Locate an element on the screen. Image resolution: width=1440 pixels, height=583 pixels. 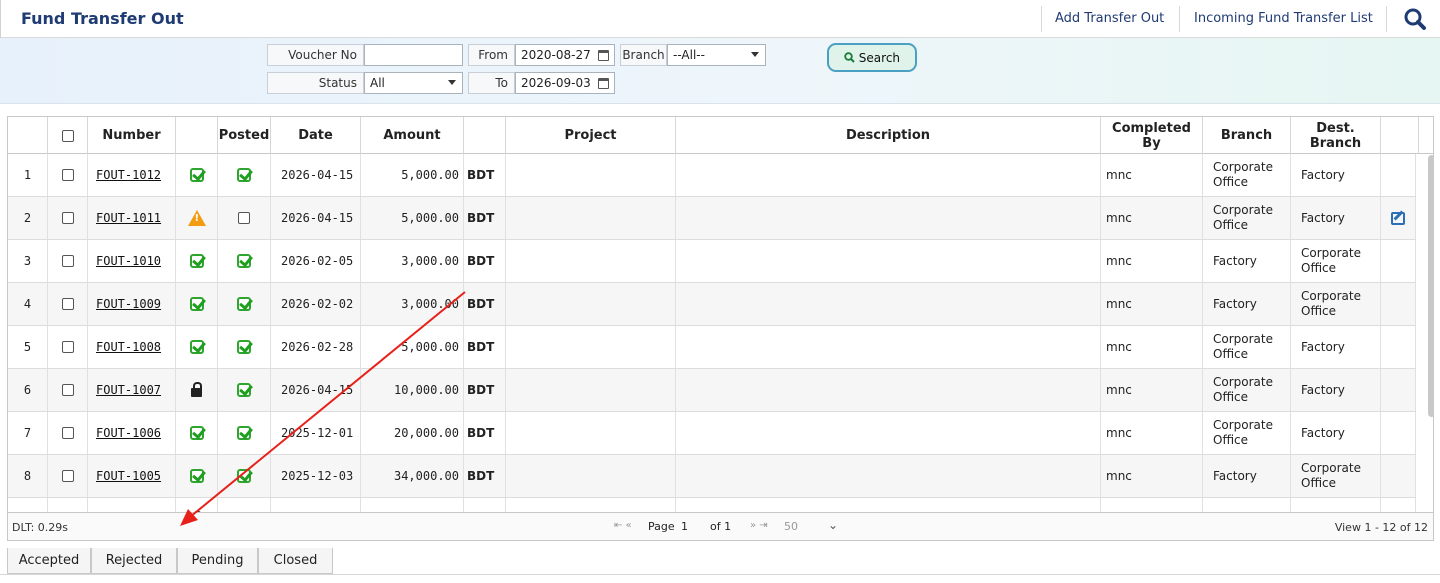
incoming-fund-transfer-list-link: Incoming Fund Transfer List is located at coordinates (1283, 18).